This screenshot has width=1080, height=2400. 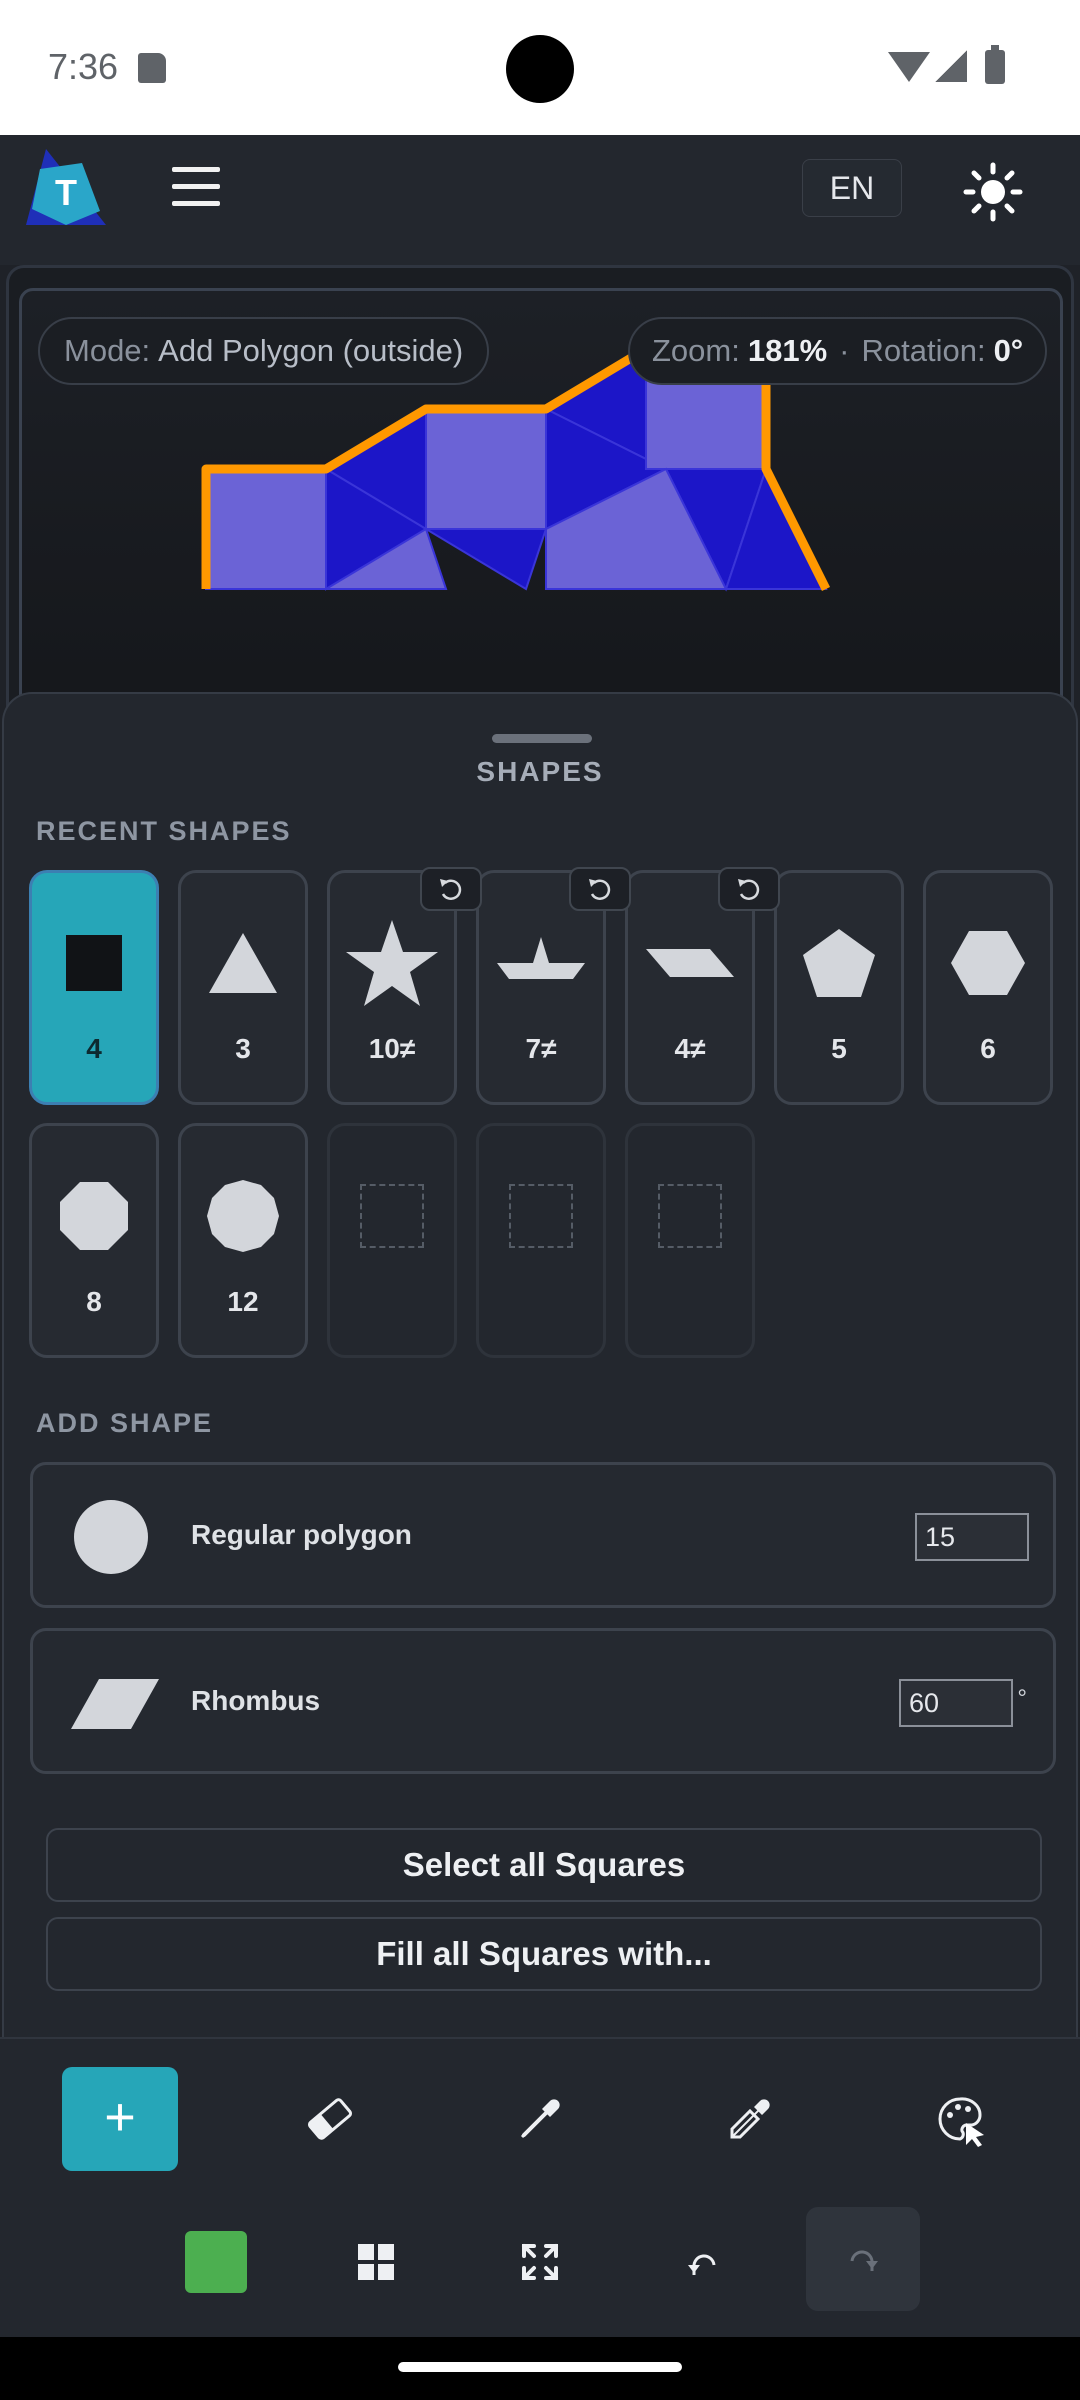 I want to click on language-button: EN, so click(x=852, y=188).